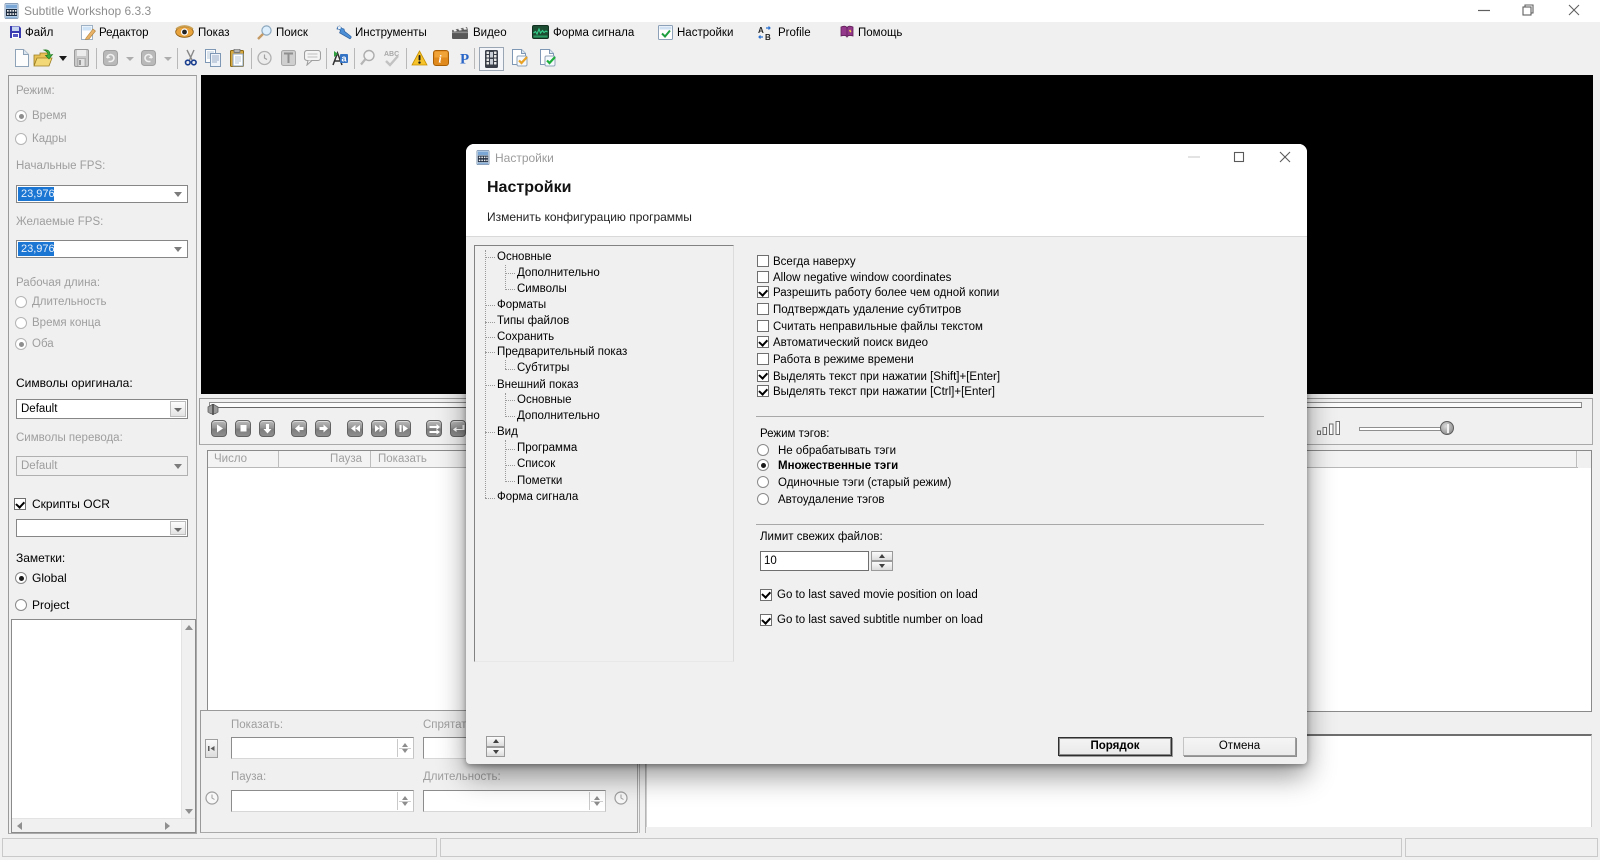 The height and width of the screenshot is (860, 1600). What do you see at coordinates (768, 37) in the screenshot?
I see `svg-text: B` at bounding box center [768, 37].